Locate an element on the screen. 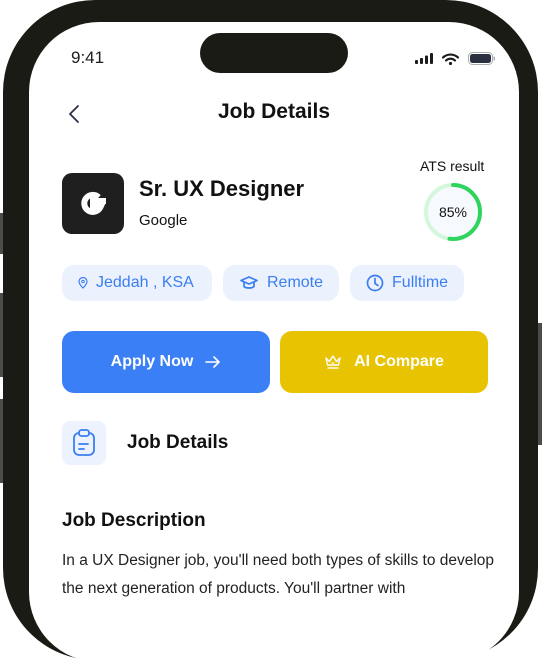 The image size is (542, 662). tag-label: Remote is located at coordinates (295, 282).